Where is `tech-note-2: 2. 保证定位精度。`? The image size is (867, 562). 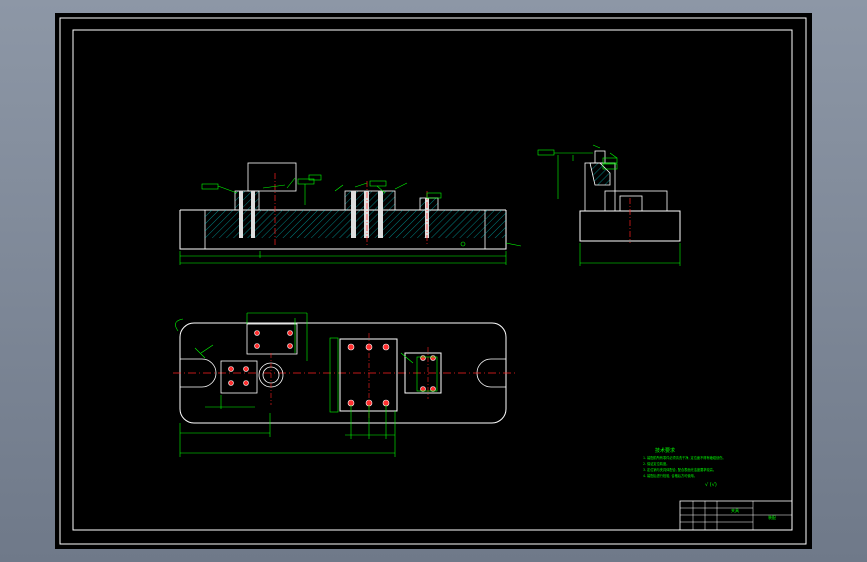 tech-note-2: 2. 保证定位精度。 is located at coordinates (656, 463).